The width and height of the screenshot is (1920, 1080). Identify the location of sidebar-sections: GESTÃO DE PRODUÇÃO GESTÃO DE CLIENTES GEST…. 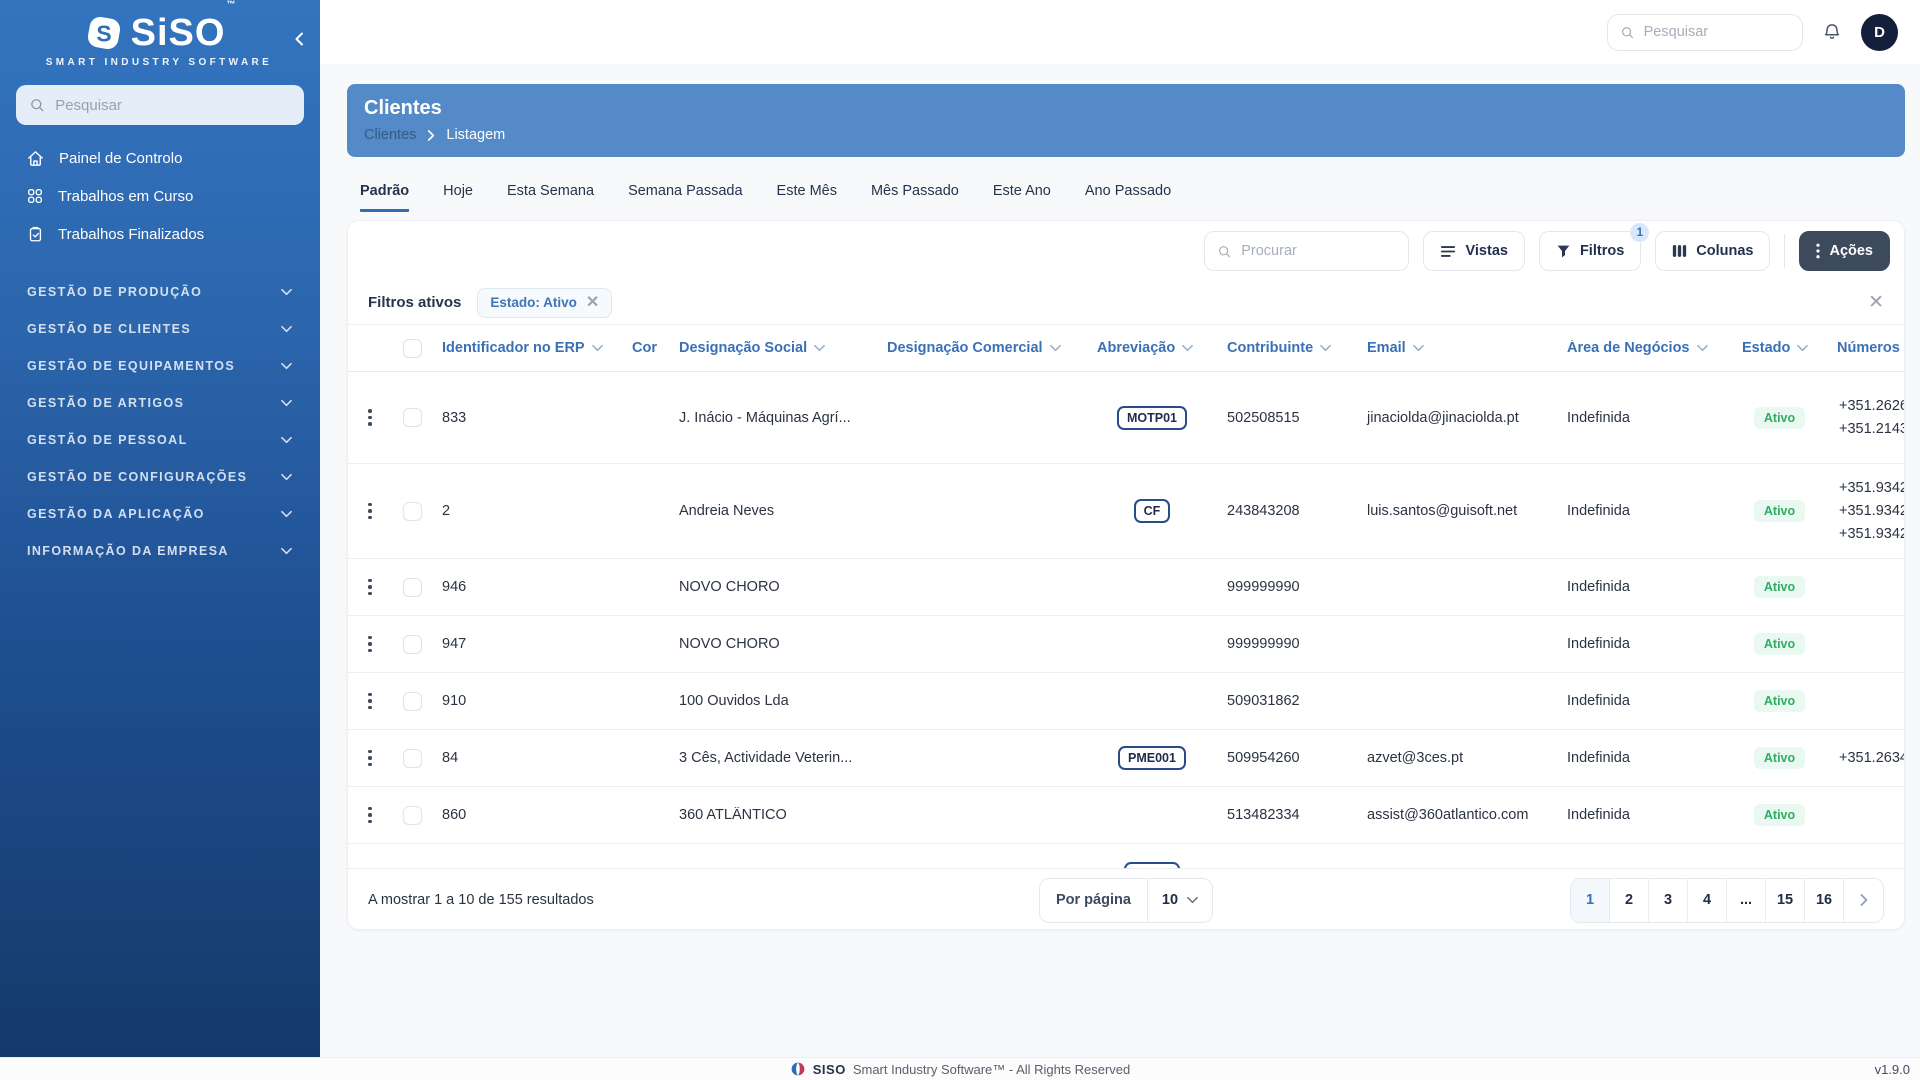
(160, 421).